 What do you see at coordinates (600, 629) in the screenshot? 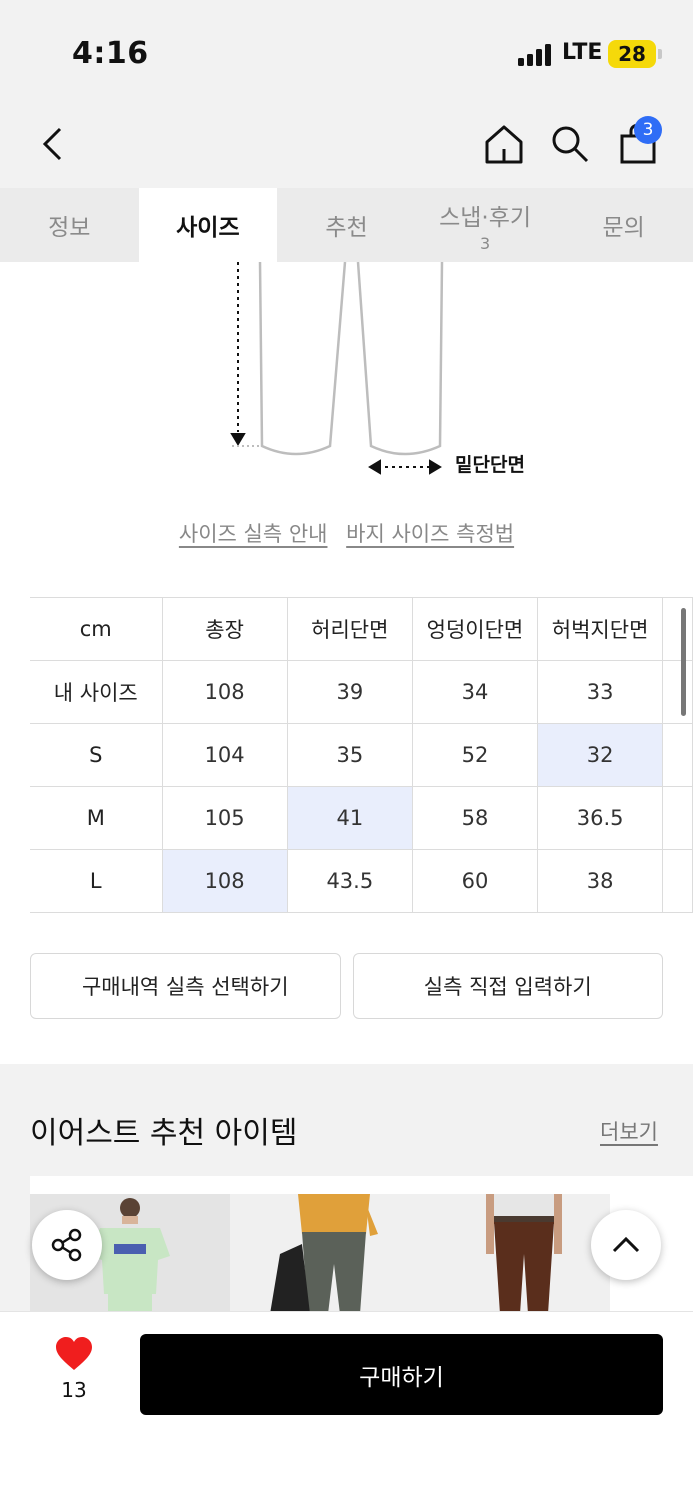
I see `column-header: 허벅지단면` at bounding box center [600, 629].